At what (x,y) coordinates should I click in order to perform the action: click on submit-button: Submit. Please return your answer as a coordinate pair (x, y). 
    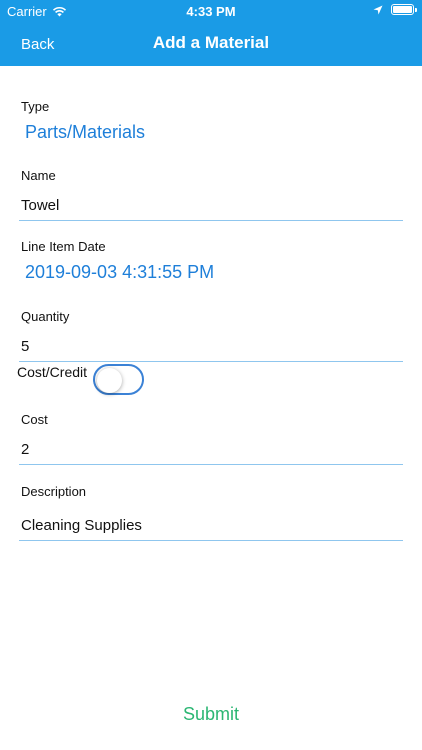
    Looking at the image, I should click on (211, 714).